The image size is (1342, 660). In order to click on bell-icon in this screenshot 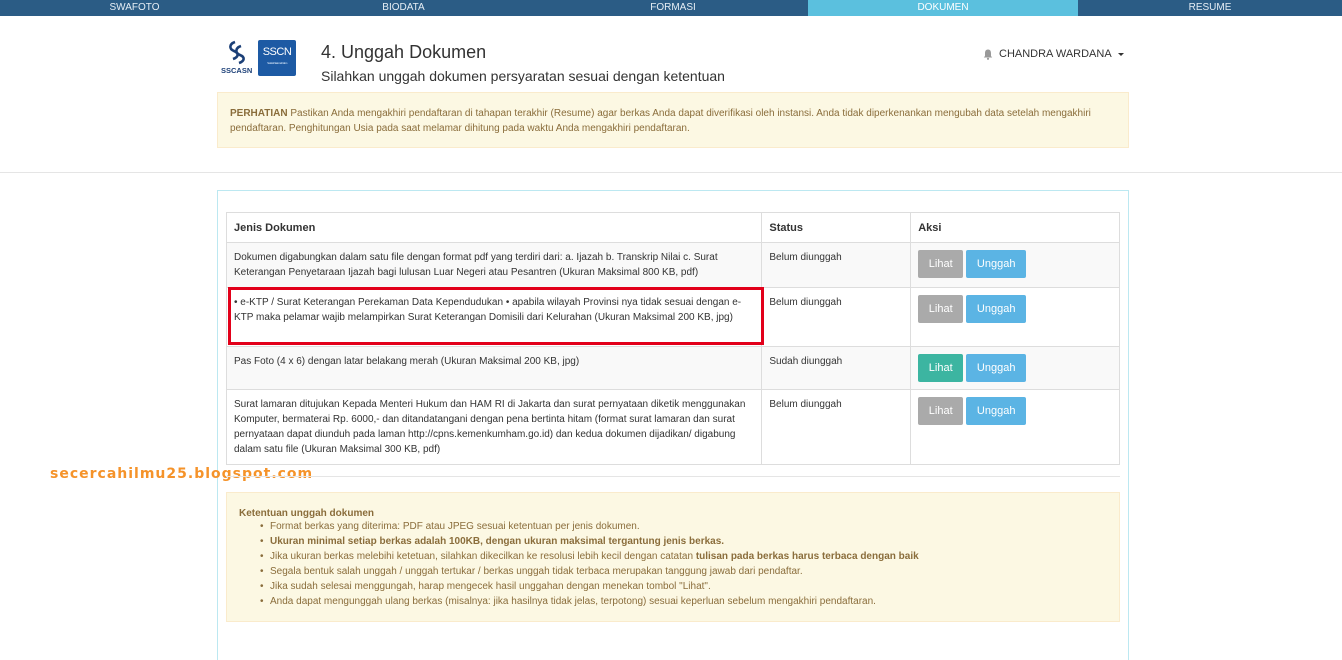, I will do `click(988, 54)`.